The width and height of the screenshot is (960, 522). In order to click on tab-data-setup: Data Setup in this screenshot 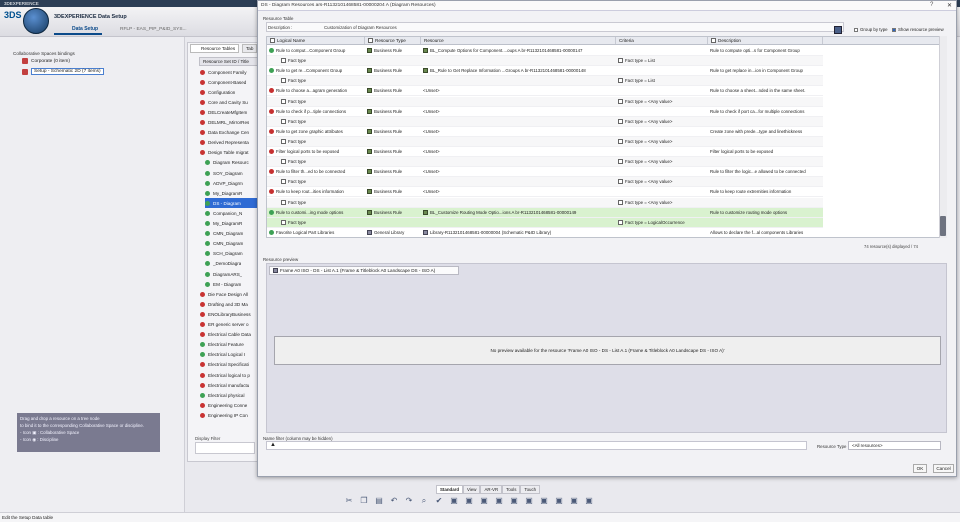, I will do `click(78, 30)`.